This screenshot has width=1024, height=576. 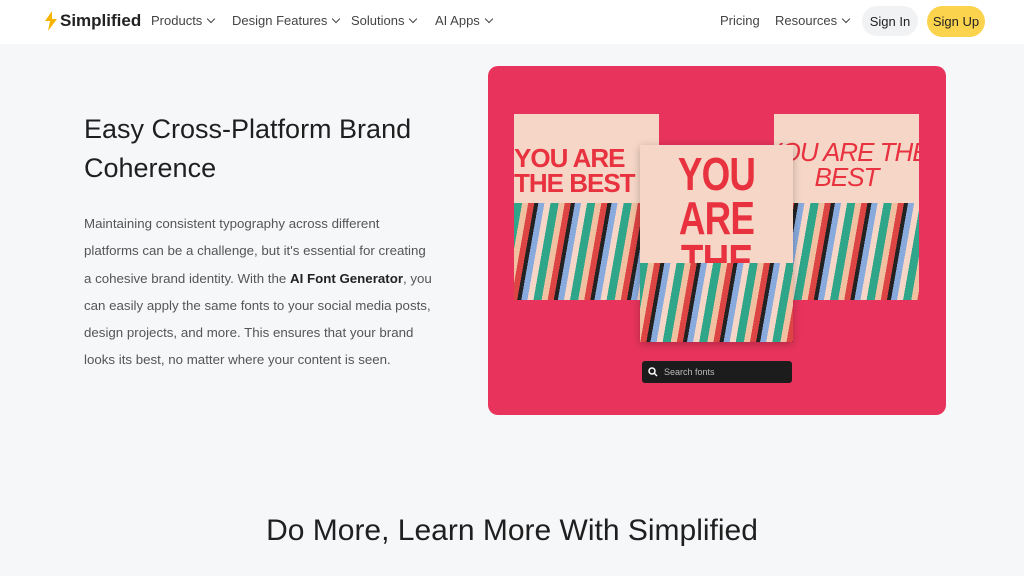 What do you see at coordinates (716, 243) in the screenshot?
I see `poster-center: YOU ARE THE BEST` at bounding box center [716, 243].